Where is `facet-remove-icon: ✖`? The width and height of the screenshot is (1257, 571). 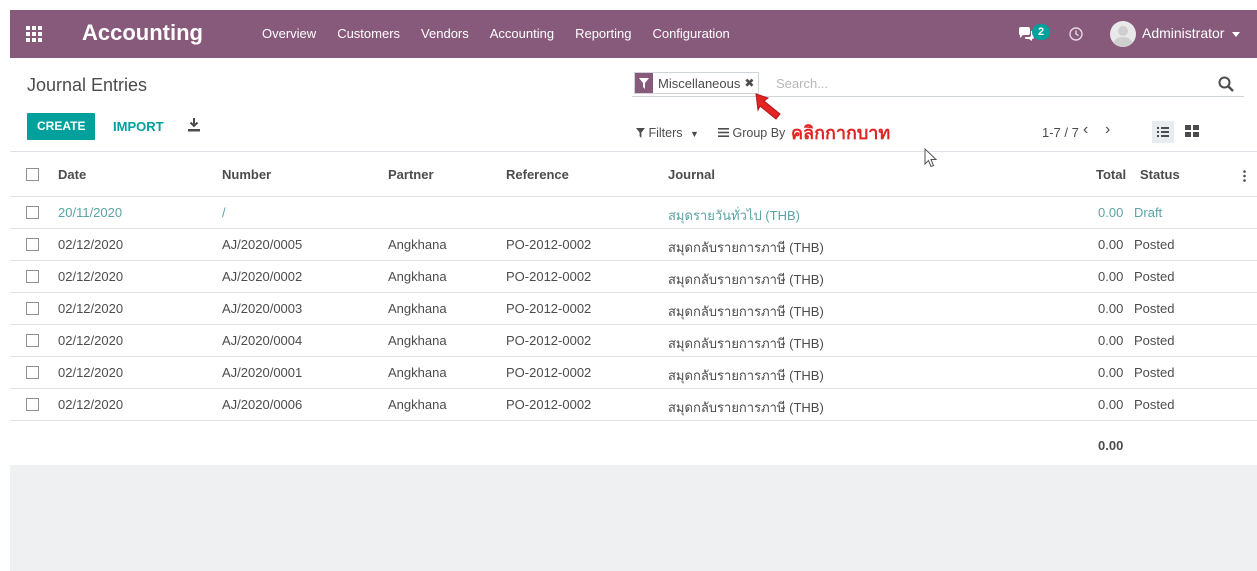
facet-remove-icon: ✖ is located at coordinates (751, 83).